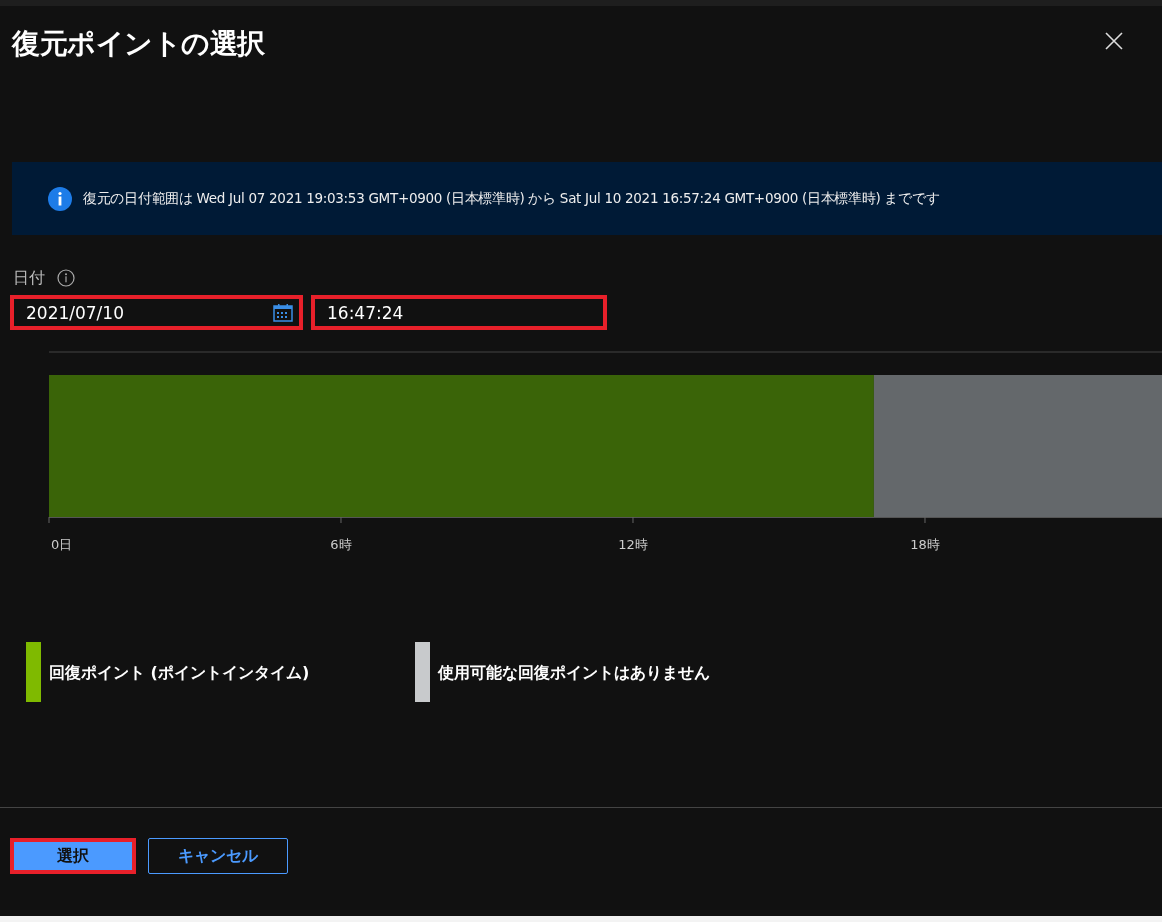 This screenshot has height=922, width=1162. I want to click on date-field: 2021/07/10, so click(156, 312).